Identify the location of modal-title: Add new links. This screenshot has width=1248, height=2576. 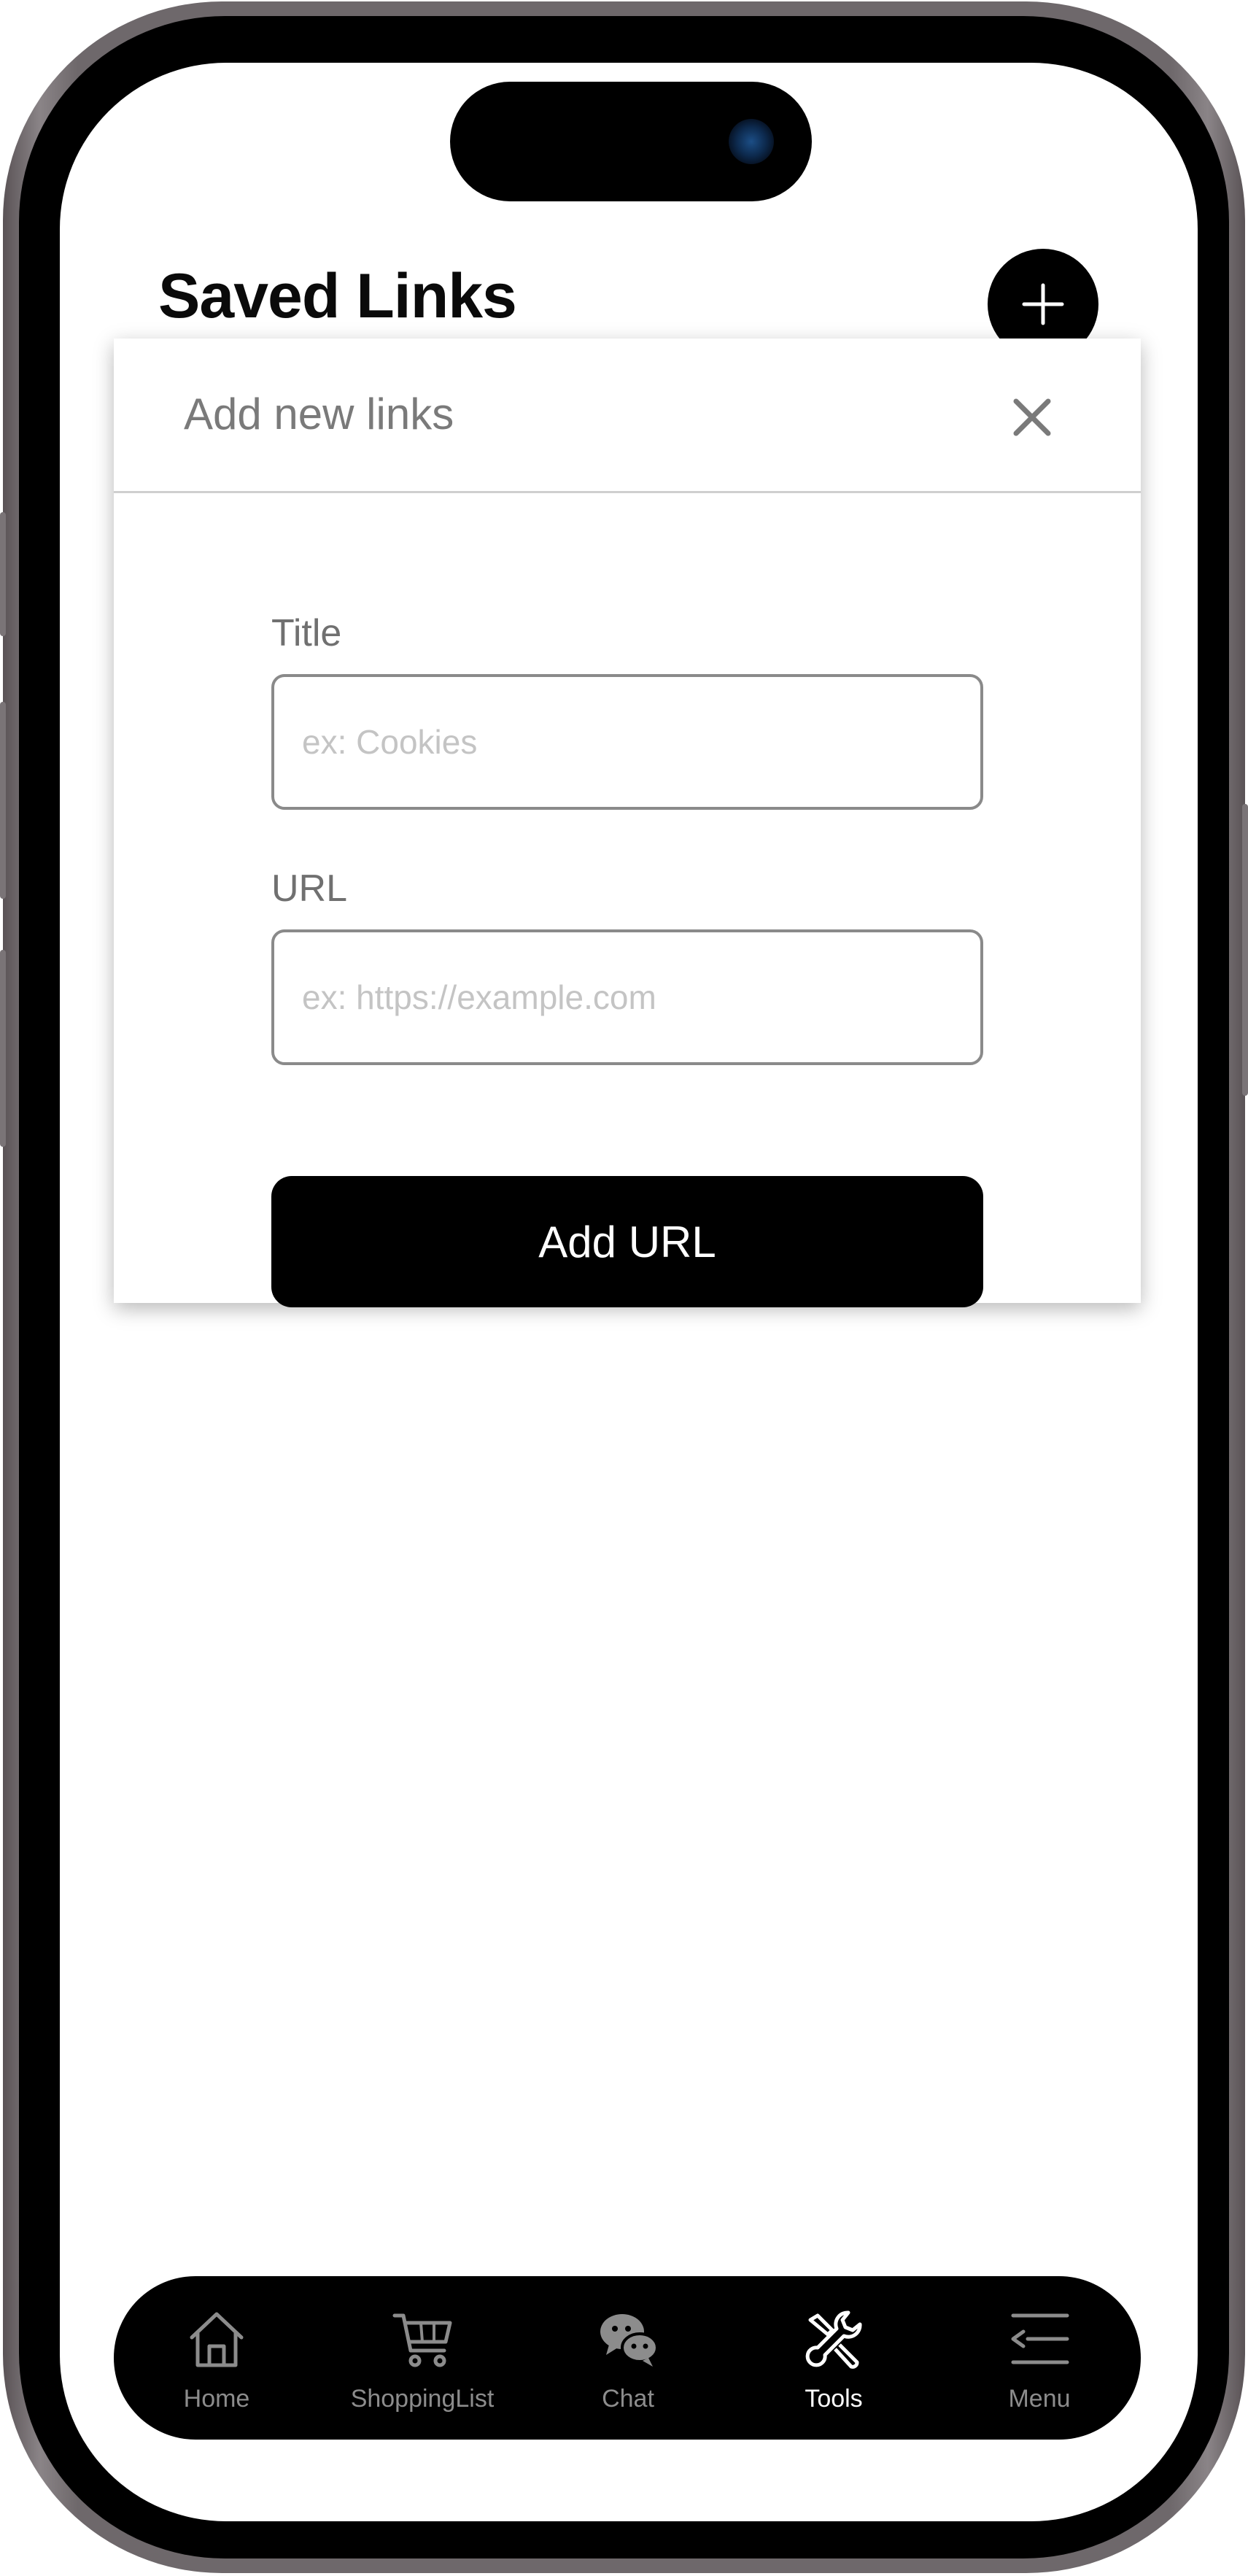
(319, 414).